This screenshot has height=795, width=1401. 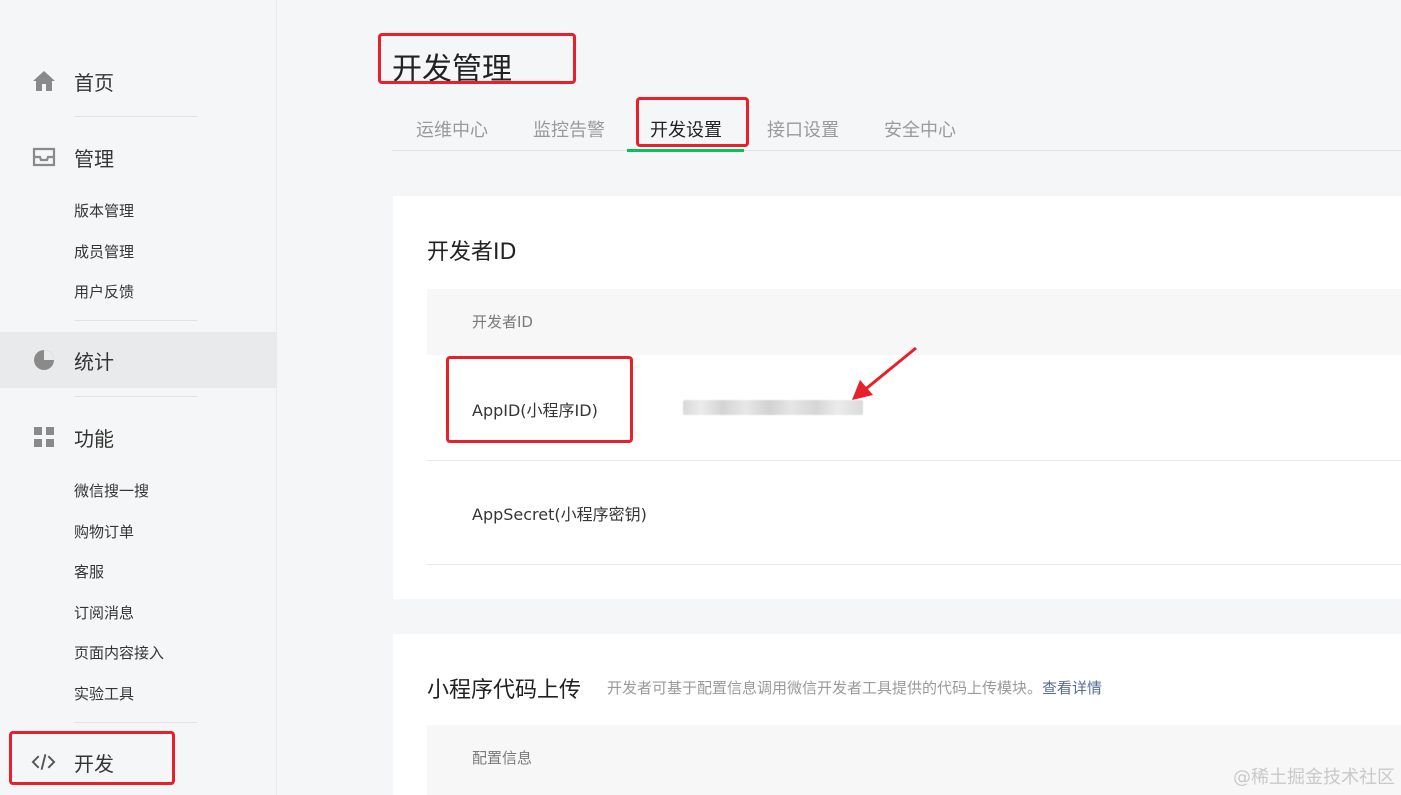 I want to click on nav-sub-customer-service: 客服, so click(x=89, y=572).